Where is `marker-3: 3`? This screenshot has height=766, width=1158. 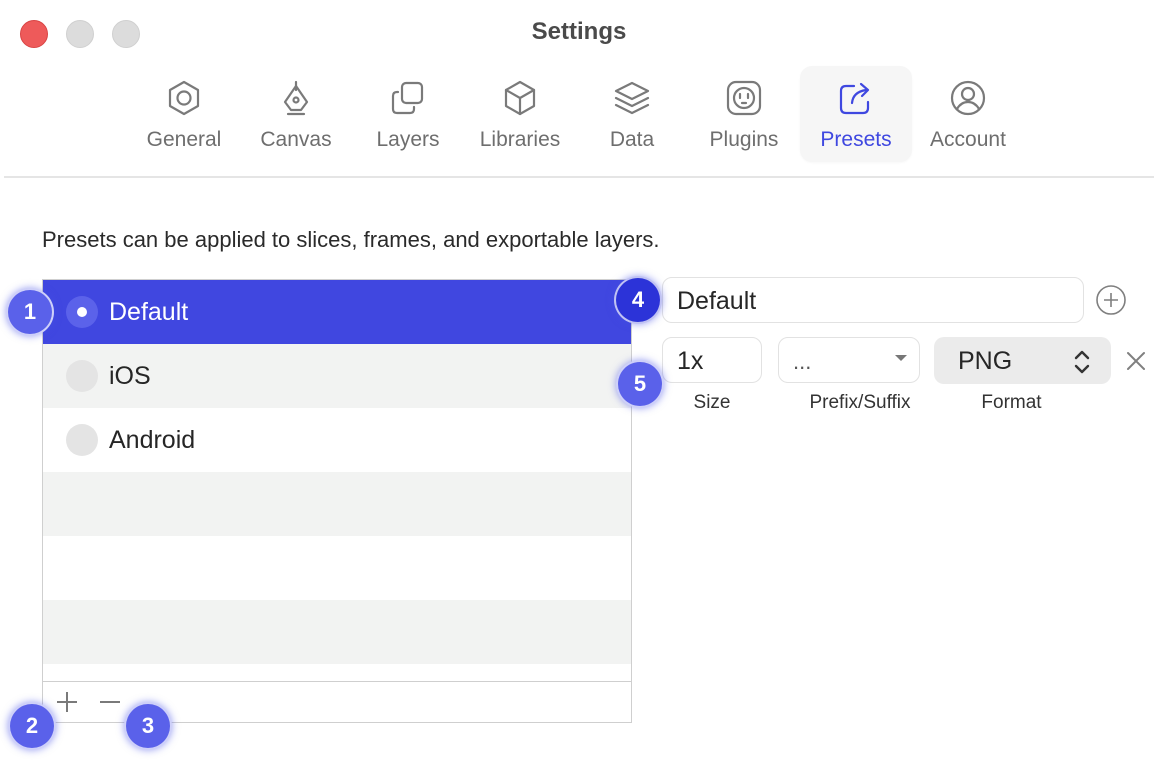 marker-3: 3 is located at coordinates (148, 726).